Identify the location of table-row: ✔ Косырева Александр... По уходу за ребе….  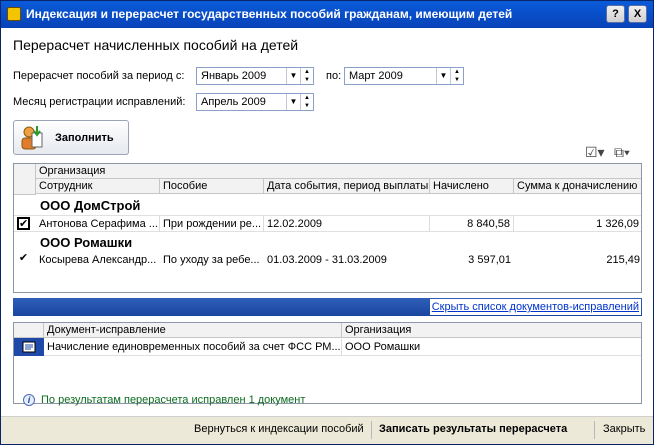
(327, 260).